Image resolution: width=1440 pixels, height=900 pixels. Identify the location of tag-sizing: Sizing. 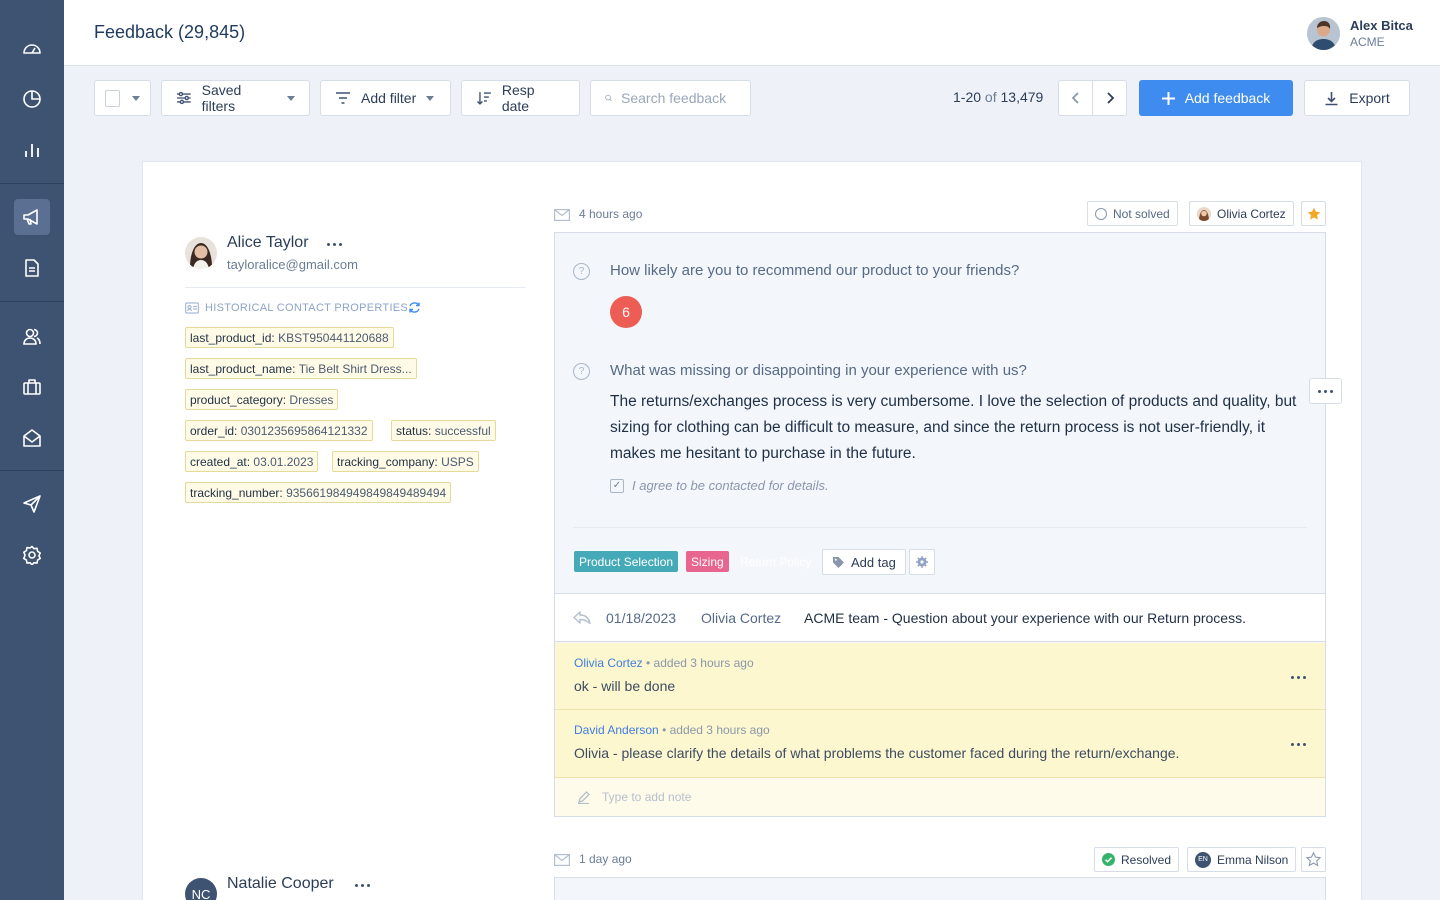
(707, 561).